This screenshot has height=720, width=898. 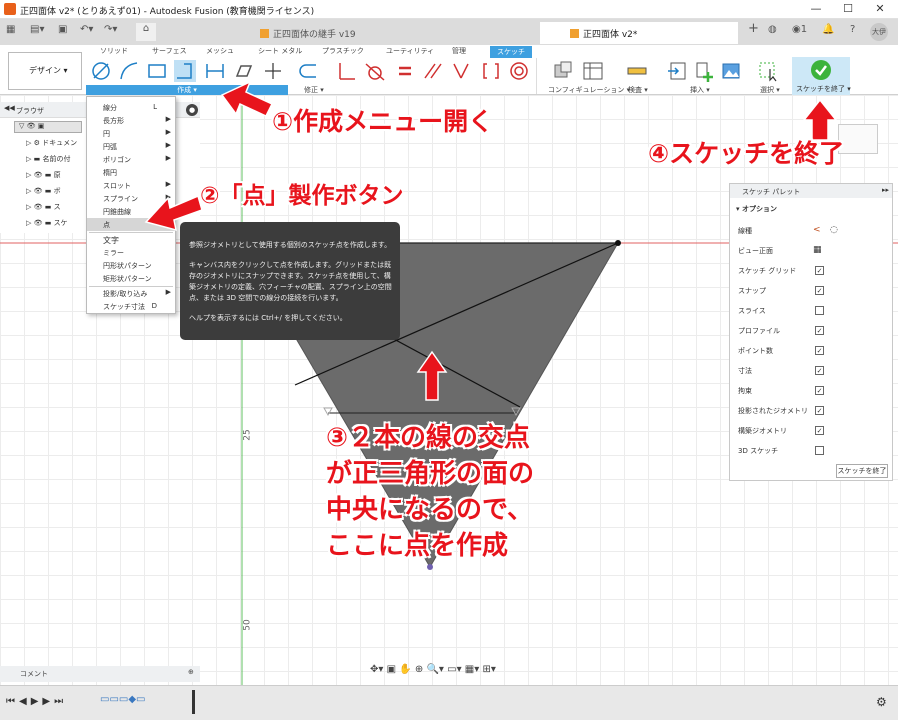 I want to click on annotation-step3-line: 中央になるので、, so click(x=429, y=510).